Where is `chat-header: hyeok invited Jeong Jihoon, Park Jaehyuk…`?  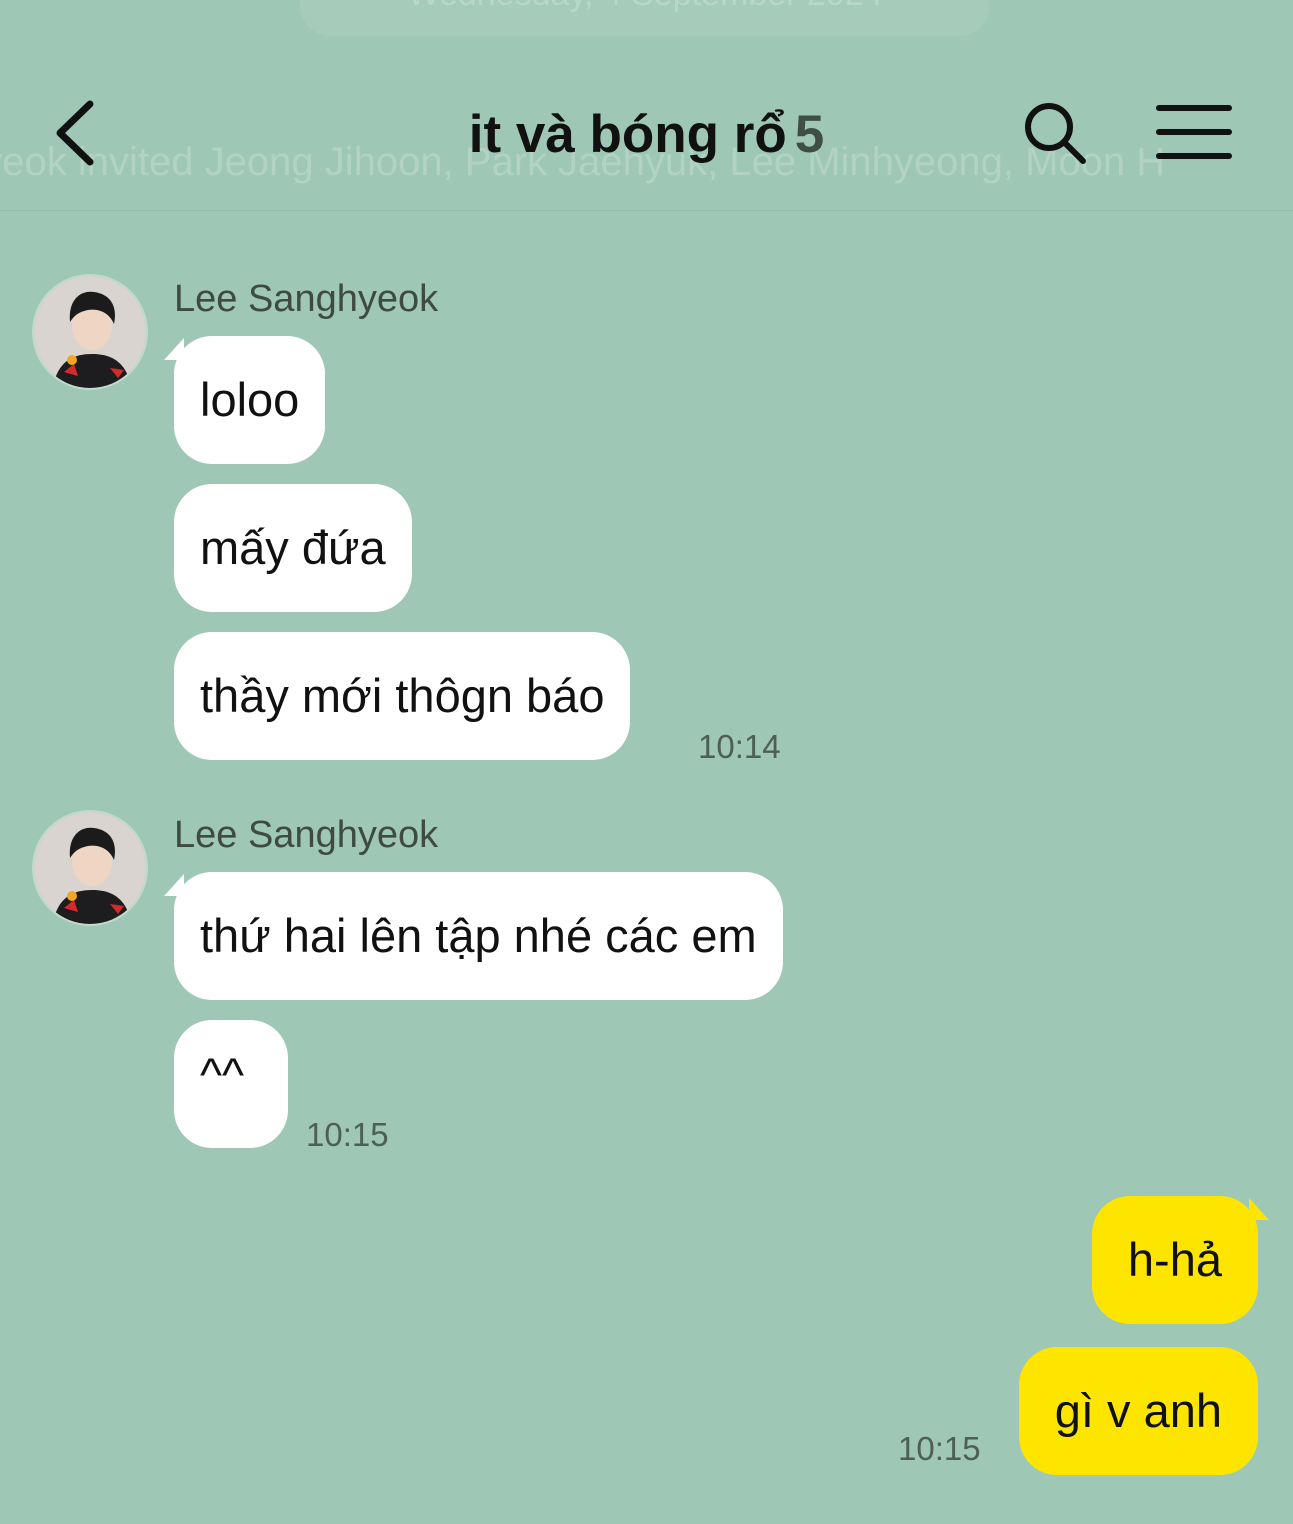
chat-header: hyeok invited Jeong Jihoon, Park Jaehyuk… is located at coordinates (646, 105).